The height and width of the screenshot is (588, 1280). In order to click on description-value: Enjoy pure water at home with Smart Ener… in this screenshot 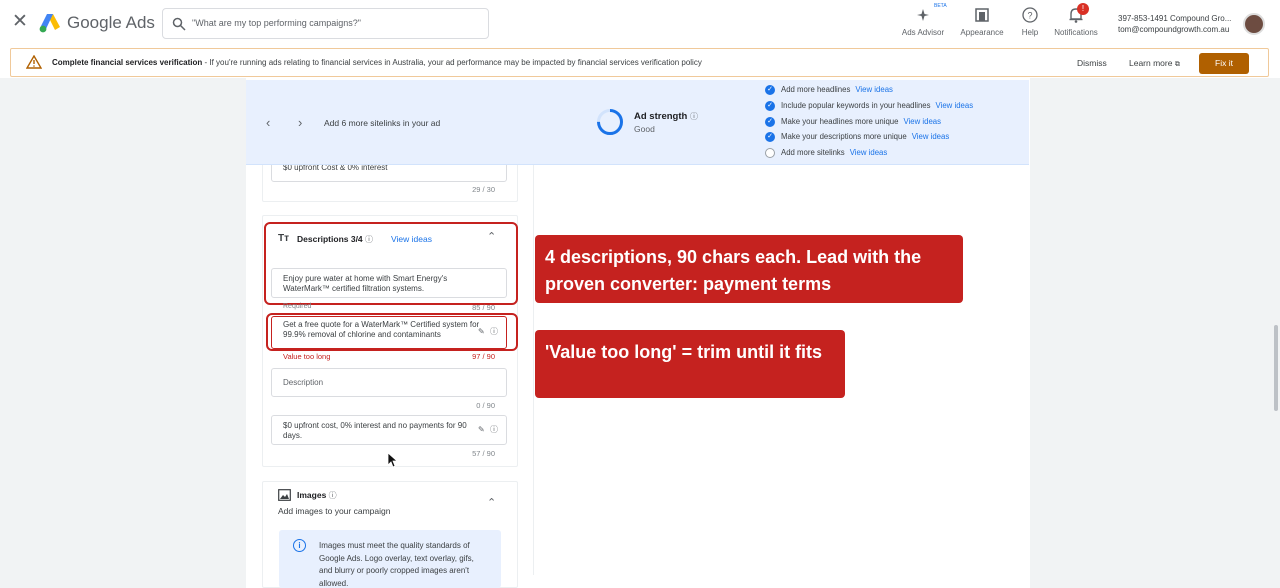, I will do `click(365, 283)`.